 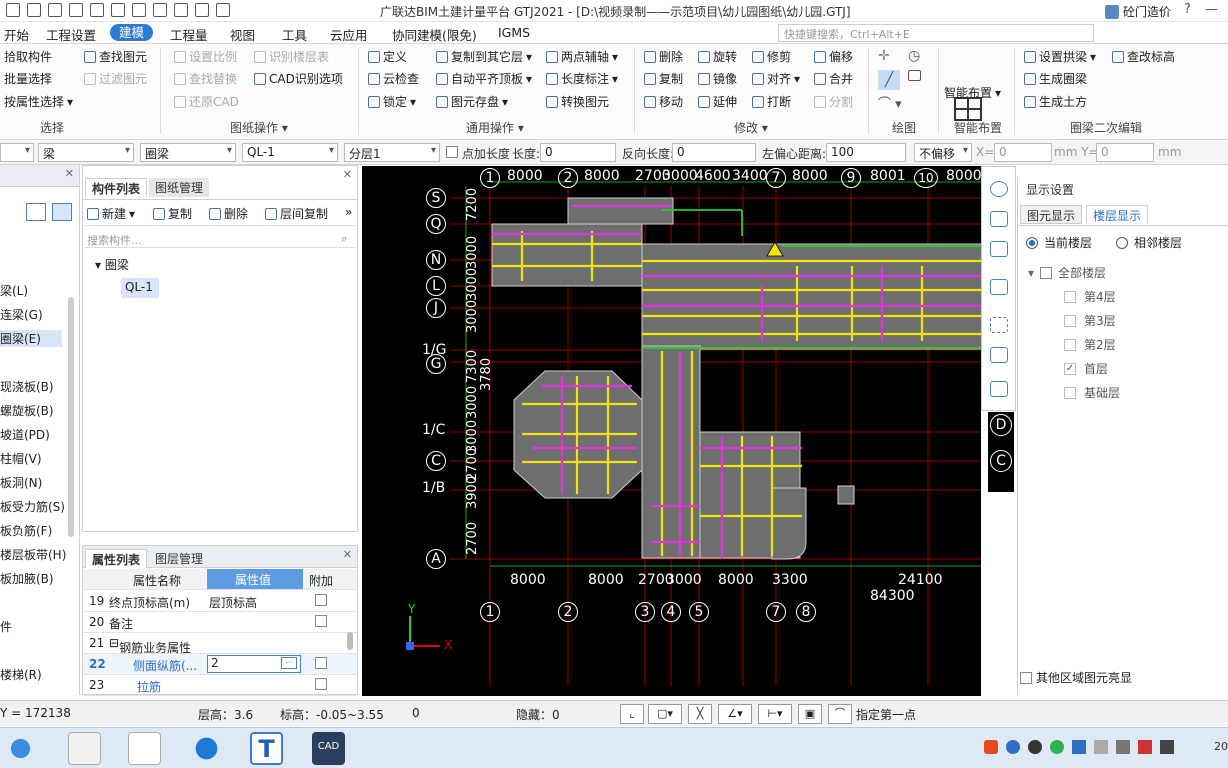 I want to click on length-dimension-button: 长度标注 ▾, so click(x=582, y=78).